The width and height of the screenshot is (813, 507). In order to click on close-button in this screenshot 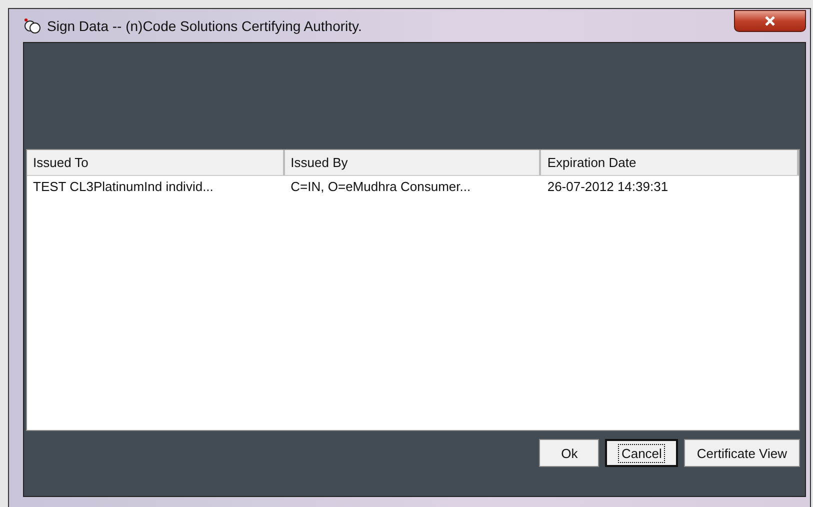, I will do `click(770, 21)`.